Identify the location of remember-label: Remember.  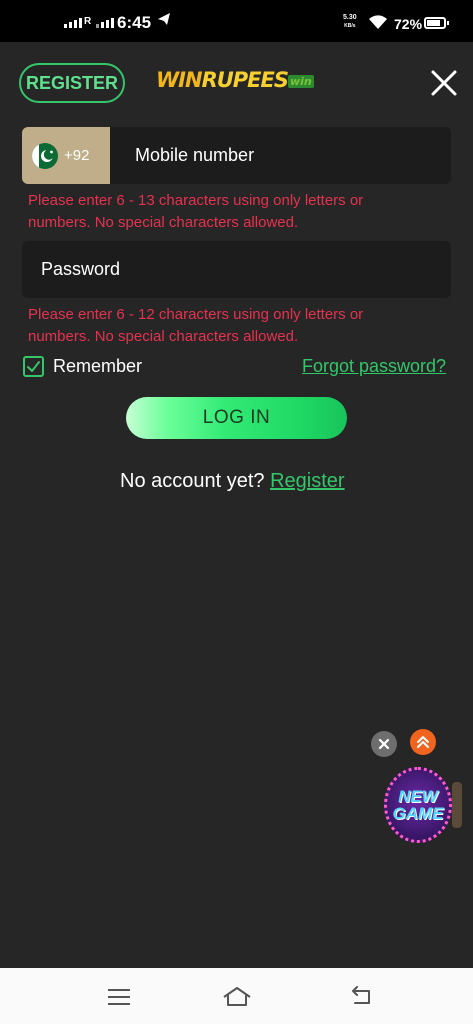
(97, 366).